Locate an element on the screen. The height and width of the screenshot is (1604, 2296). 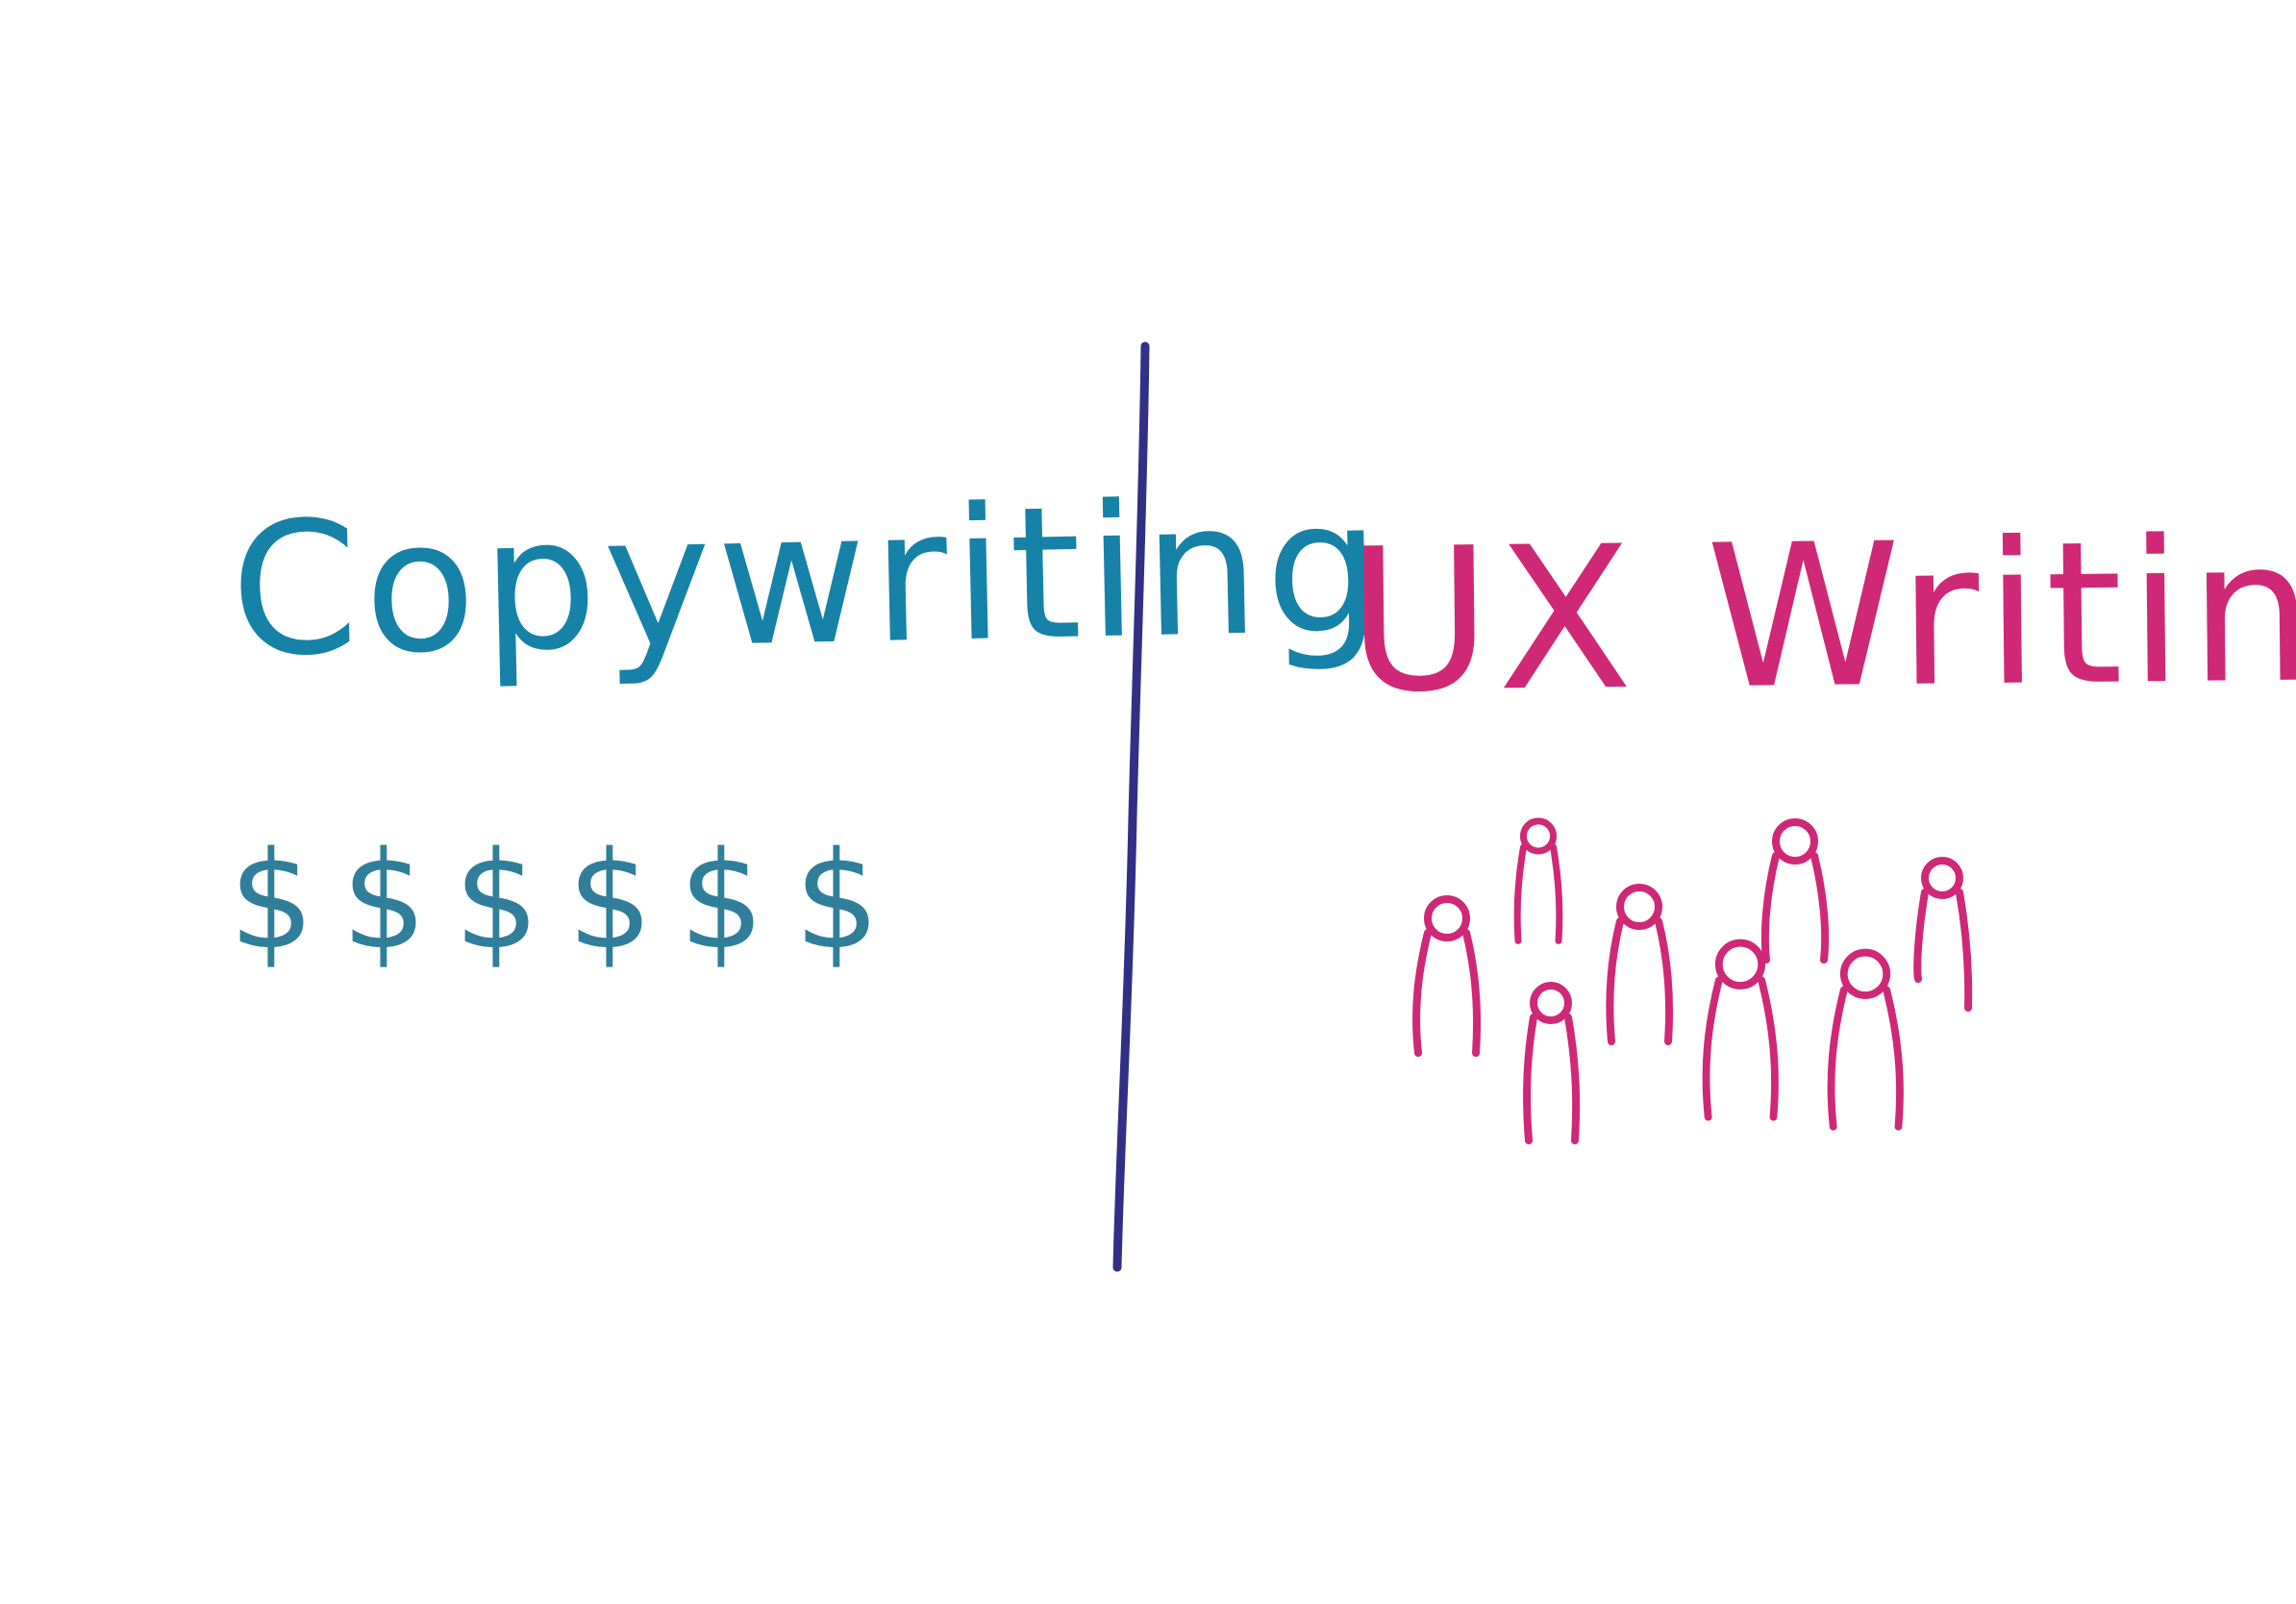
center-divider-line is located at coordinates (1131, 806).